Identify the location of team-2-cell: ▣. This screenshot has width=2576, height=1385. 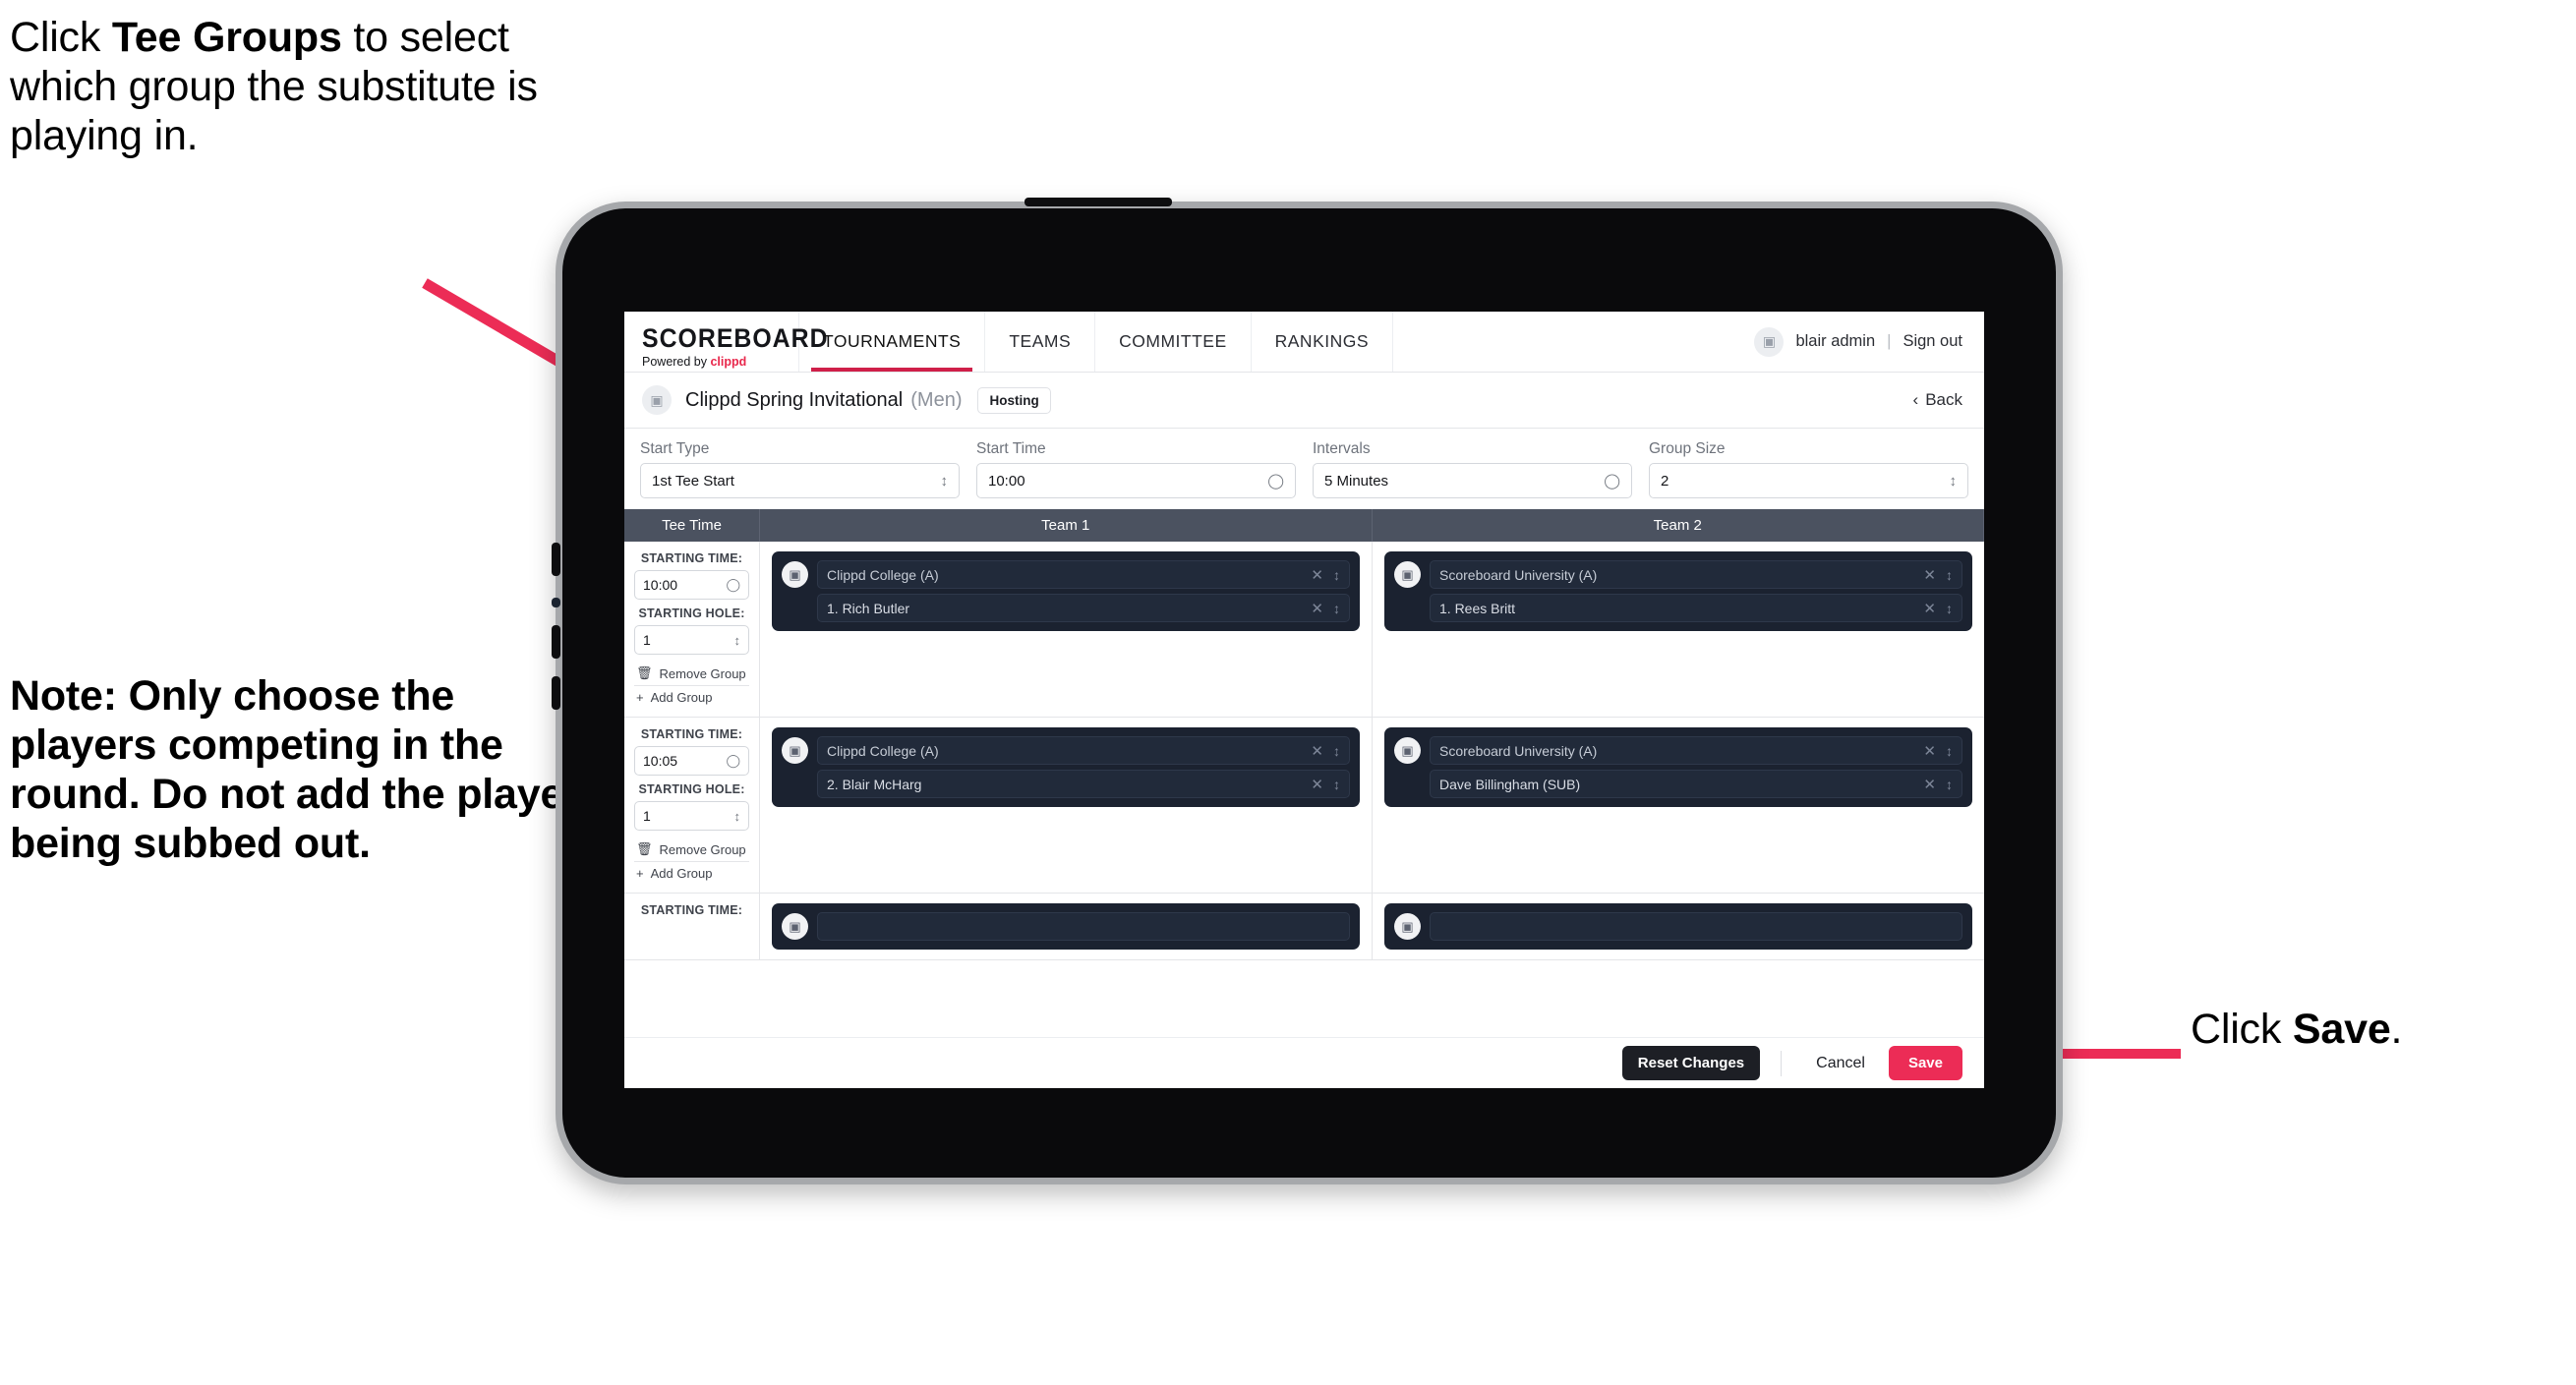
(1678, 927).